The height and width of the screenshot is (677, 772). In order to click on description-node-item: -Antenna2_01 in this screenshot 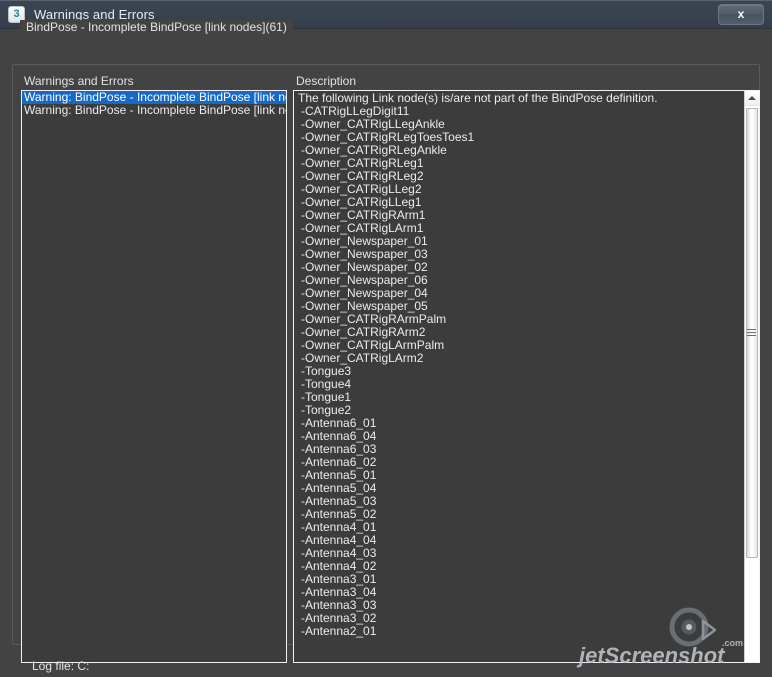, I will do `click(339, 631)`.